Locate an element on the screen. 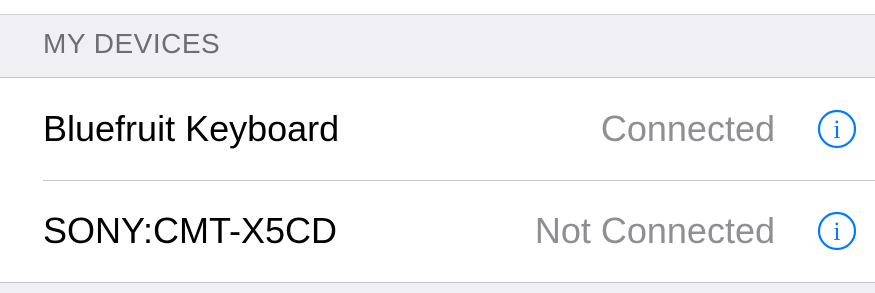  device-name: Bluefruit Keyboard is located at coordinates (191, 128).